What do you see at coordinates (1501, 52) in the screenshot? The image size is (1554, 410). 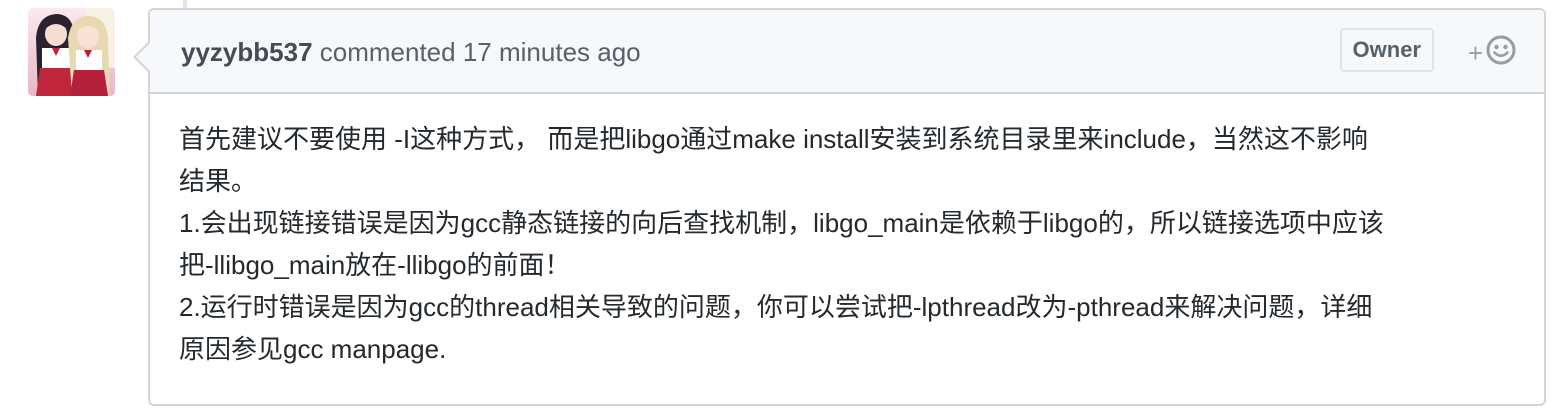 I see `smiley-icon` at bounding box center [1501, 52].